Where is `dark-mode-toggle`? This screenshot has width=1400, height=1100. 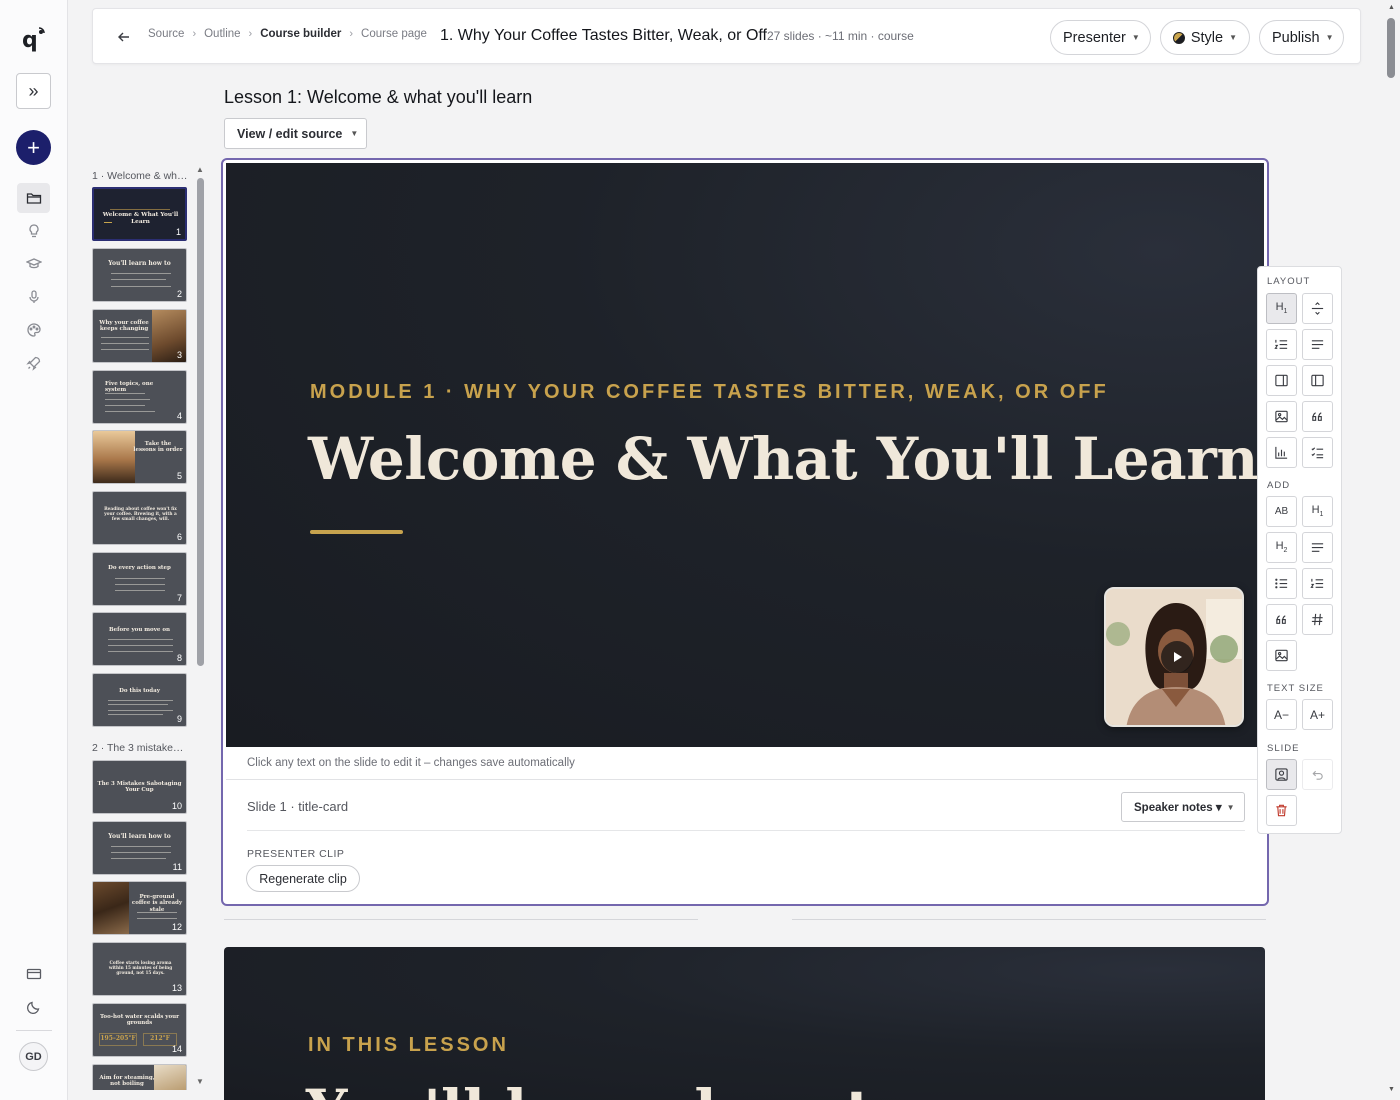 dark-mode-toggle is located at coordinates (33, 1007).